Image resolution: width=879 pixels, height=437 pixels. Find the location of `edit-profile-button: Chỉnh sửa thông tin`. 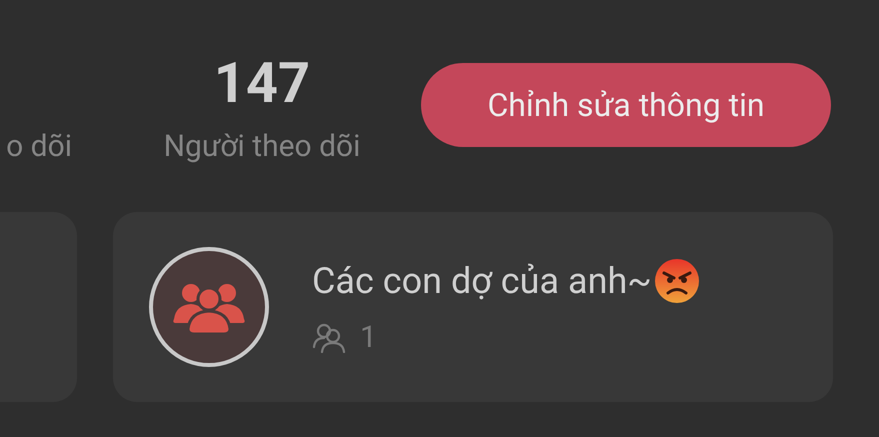

edit-profile-button: Chỉnh sửa thông tin is located at coordinates (626, 105).